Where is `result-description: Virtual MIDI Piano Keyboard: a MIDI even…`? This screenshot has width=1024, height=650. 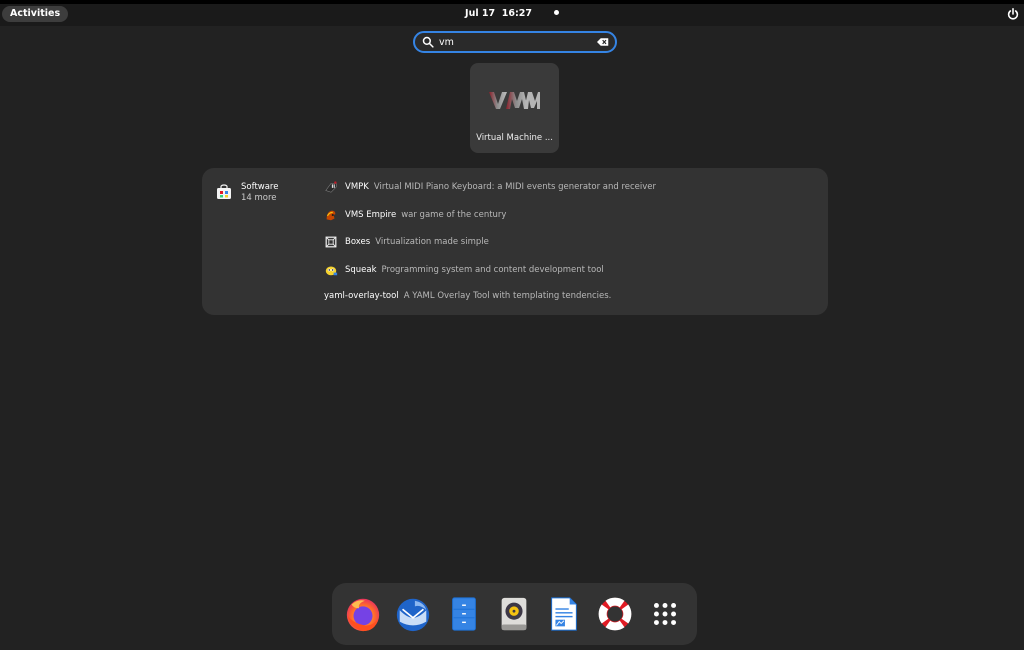 result-description: Virtual MIDI Piano Keyboard: a MIDI even… is located at coordinates (515, 187).